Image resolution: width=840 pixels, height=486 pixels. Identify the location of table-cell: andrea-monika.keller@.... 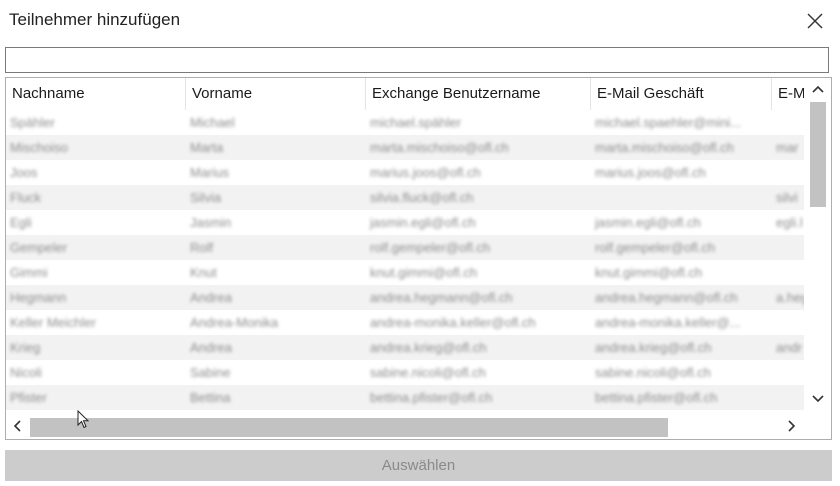
(668, 322).